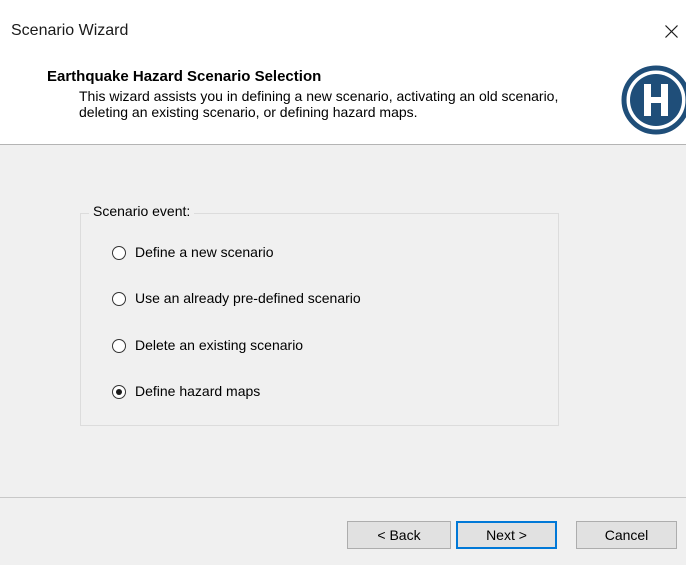  I want to click on back-button: < Back, so click(399, 535).